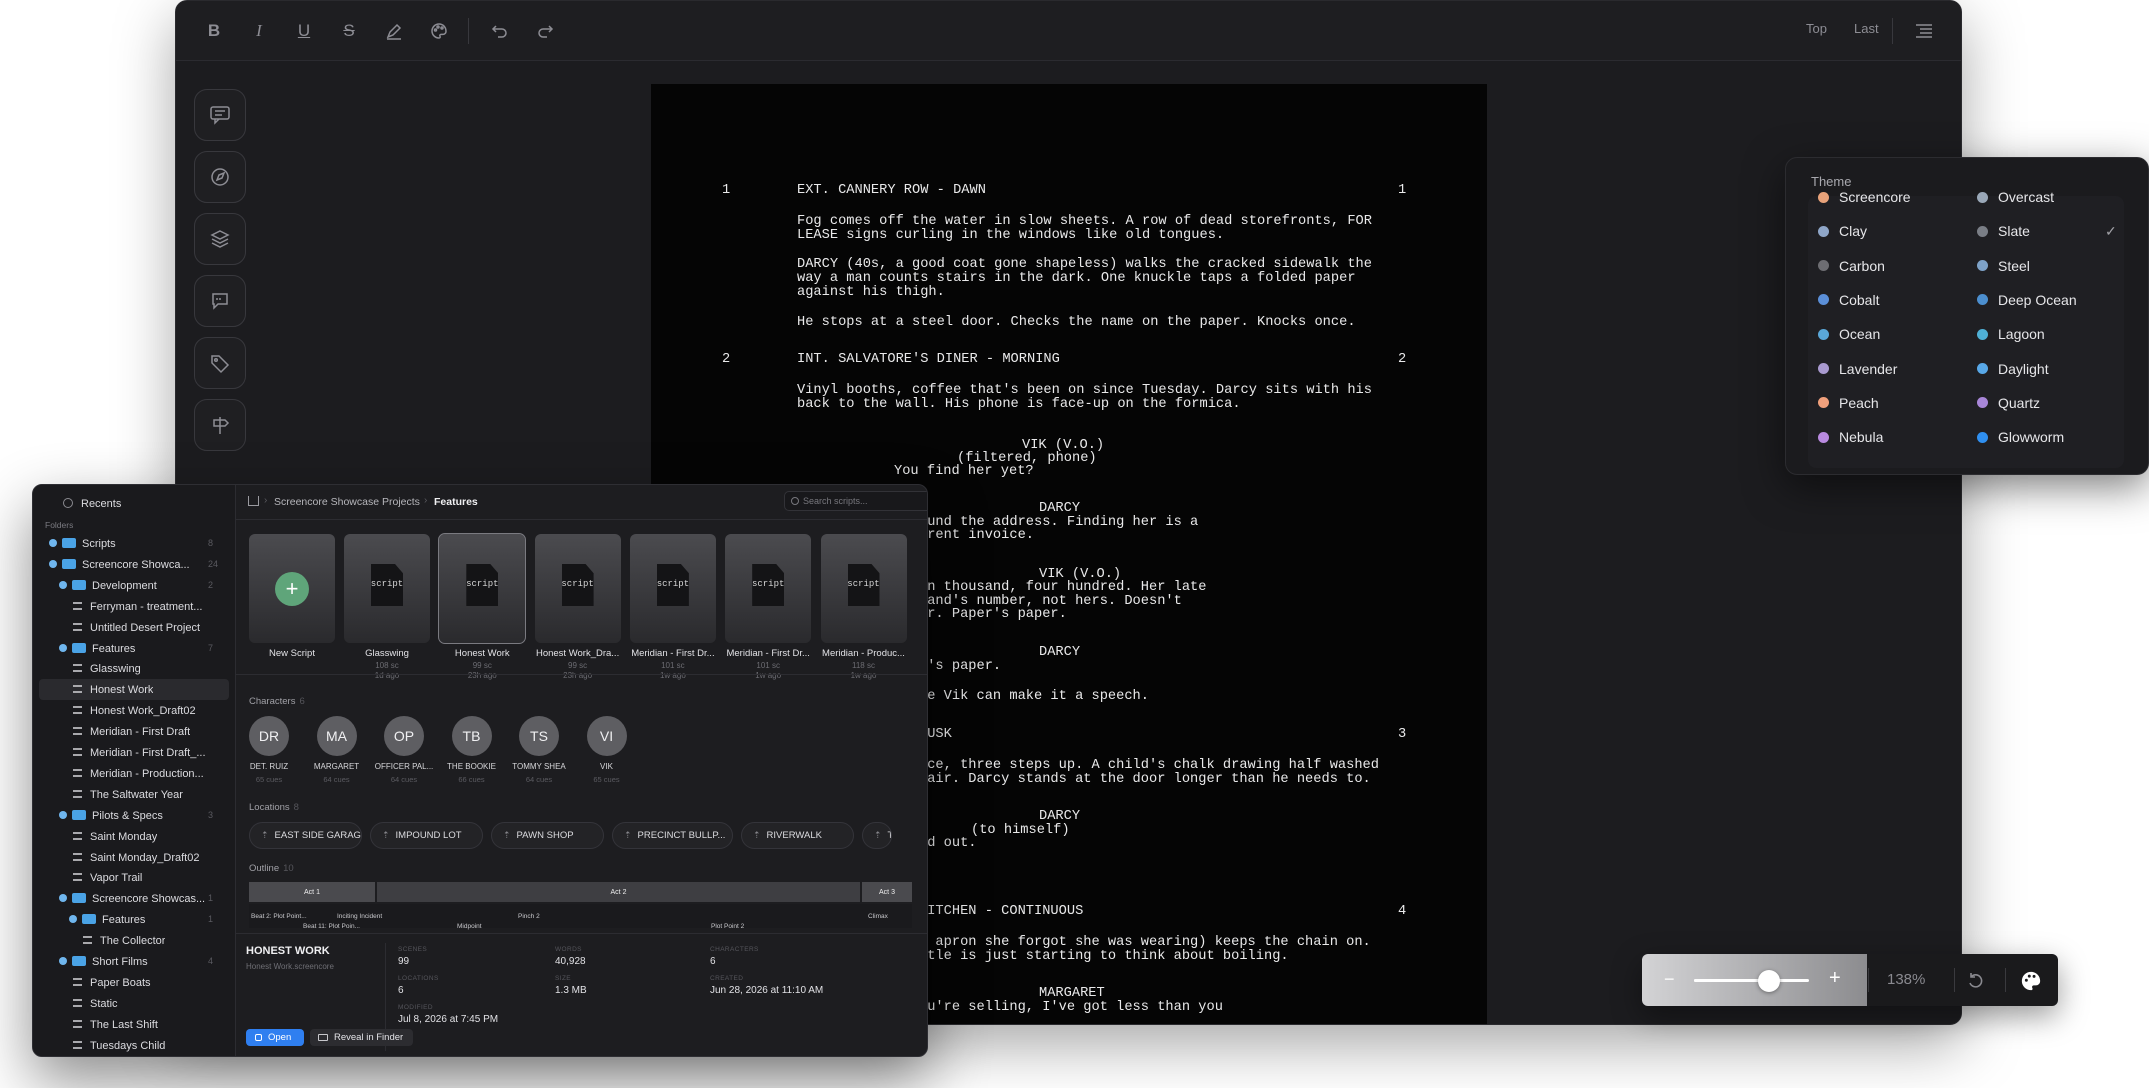 This screenshot has height=1088, width=2149. What do you see at coordinates (887, 892) in the screenshot?
I see `act-3: Act 3` at bounding box center [887, 892].